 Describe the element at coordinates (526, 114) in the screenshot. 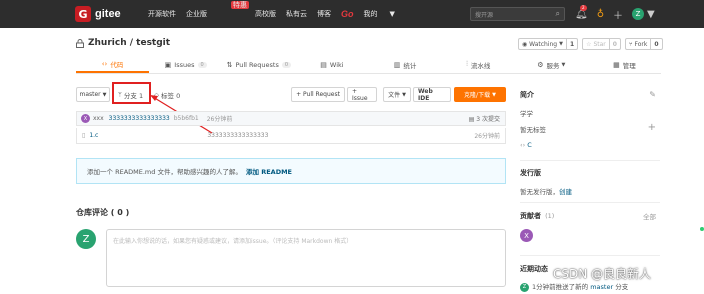

I see `intro-text: 学学` at that location.